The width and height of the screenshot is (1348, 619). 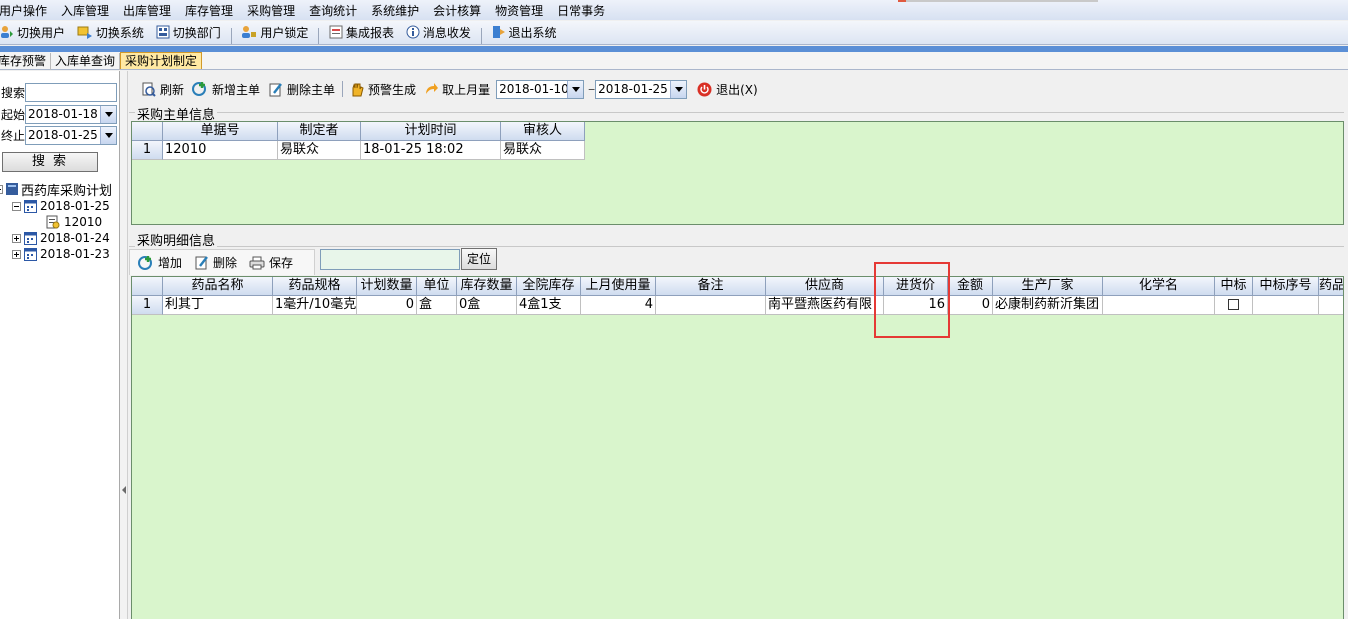 I want to click on column-header: 金额, so click(x=970, y=286).